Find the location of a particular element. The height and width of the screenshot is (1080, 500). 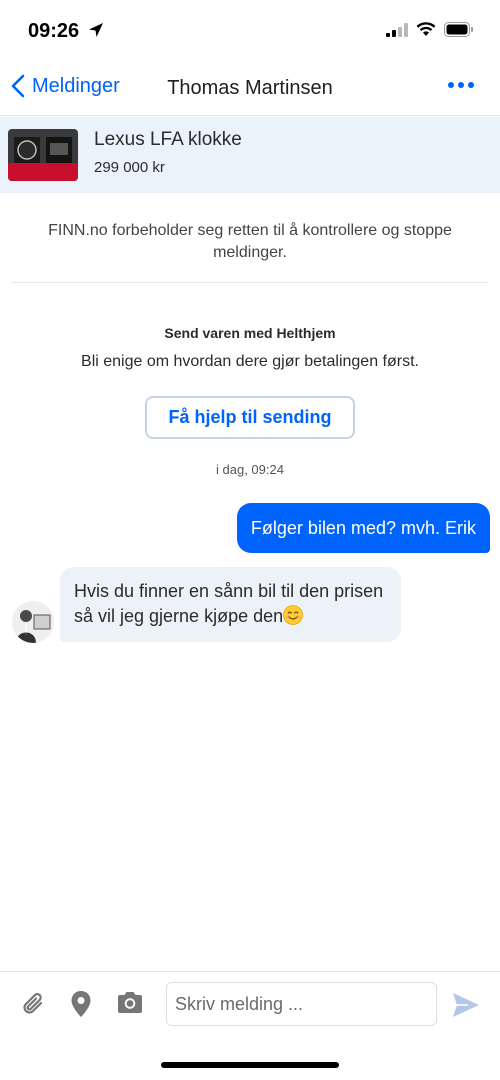

message-composer is located at coordinates (250, 1006).